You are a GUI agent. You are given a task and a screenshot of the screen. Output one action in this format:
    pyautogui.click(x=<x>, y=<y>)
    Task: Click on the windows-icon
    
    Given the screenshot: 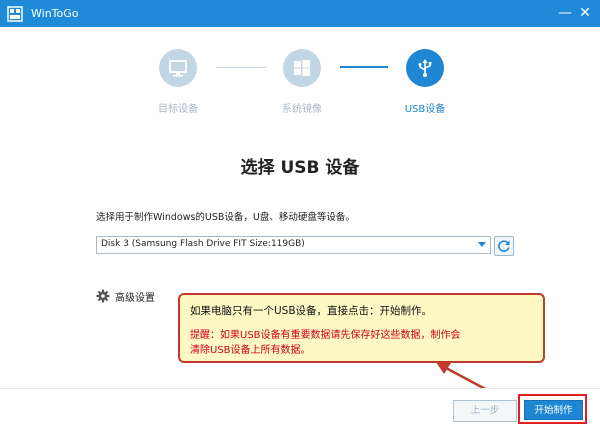 What is the action you would take?
    pyautogui.click(x=302, y=68)
    